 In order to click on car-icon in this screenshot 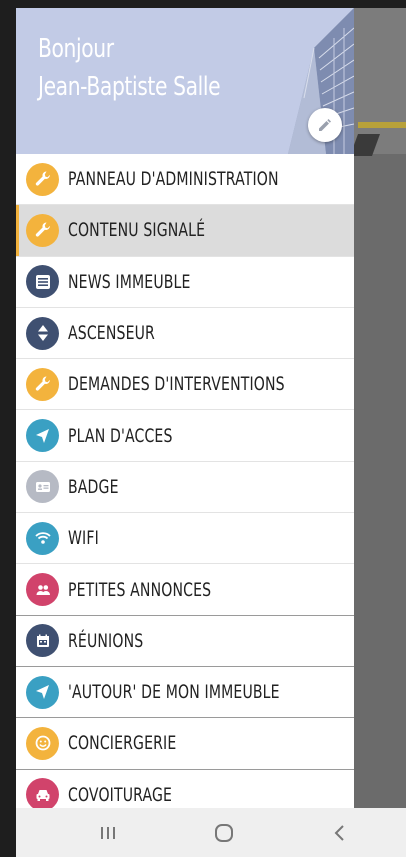, I will do `click(42, 793)`.